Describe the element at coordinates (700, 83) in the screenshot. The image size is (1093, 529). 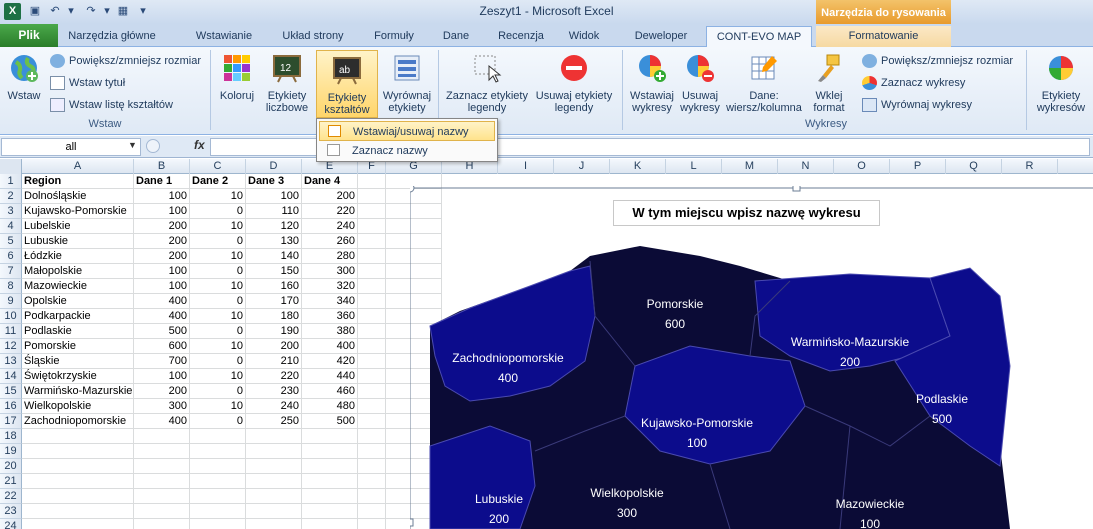
I see `delete-charts-button: Usuwaj wykresy` at that location.